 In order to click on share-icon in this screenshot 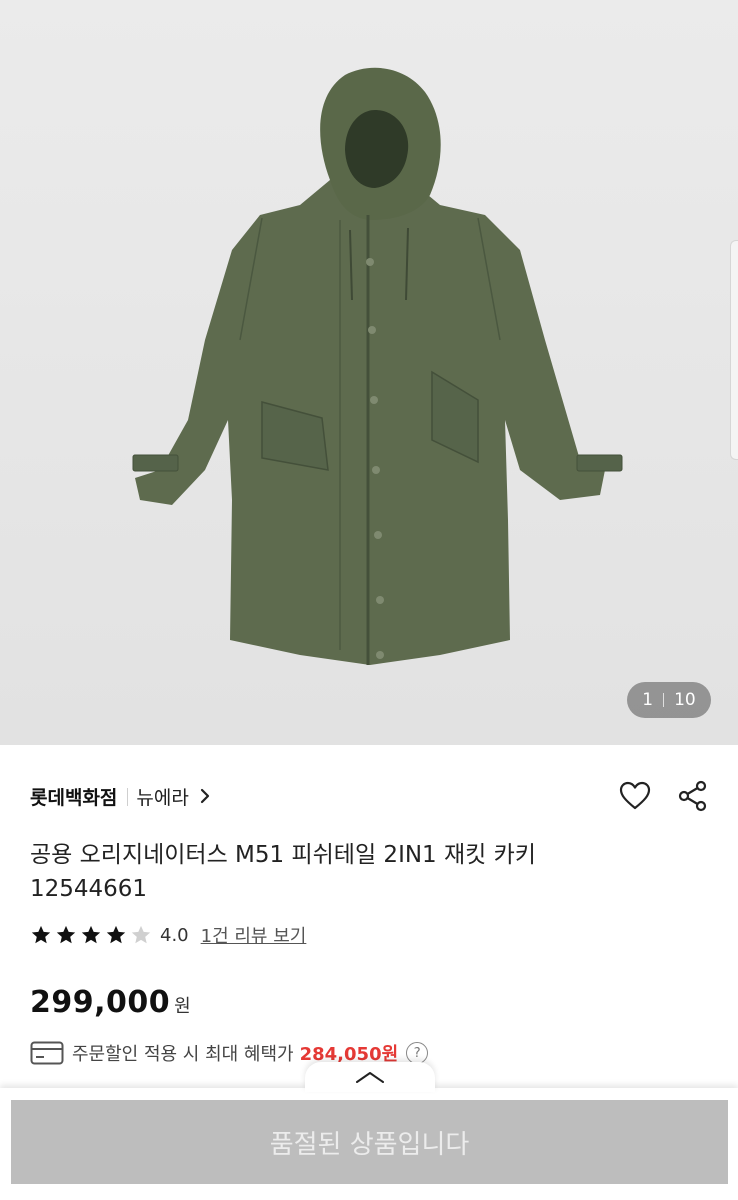, I will do `click(692, 796)`.